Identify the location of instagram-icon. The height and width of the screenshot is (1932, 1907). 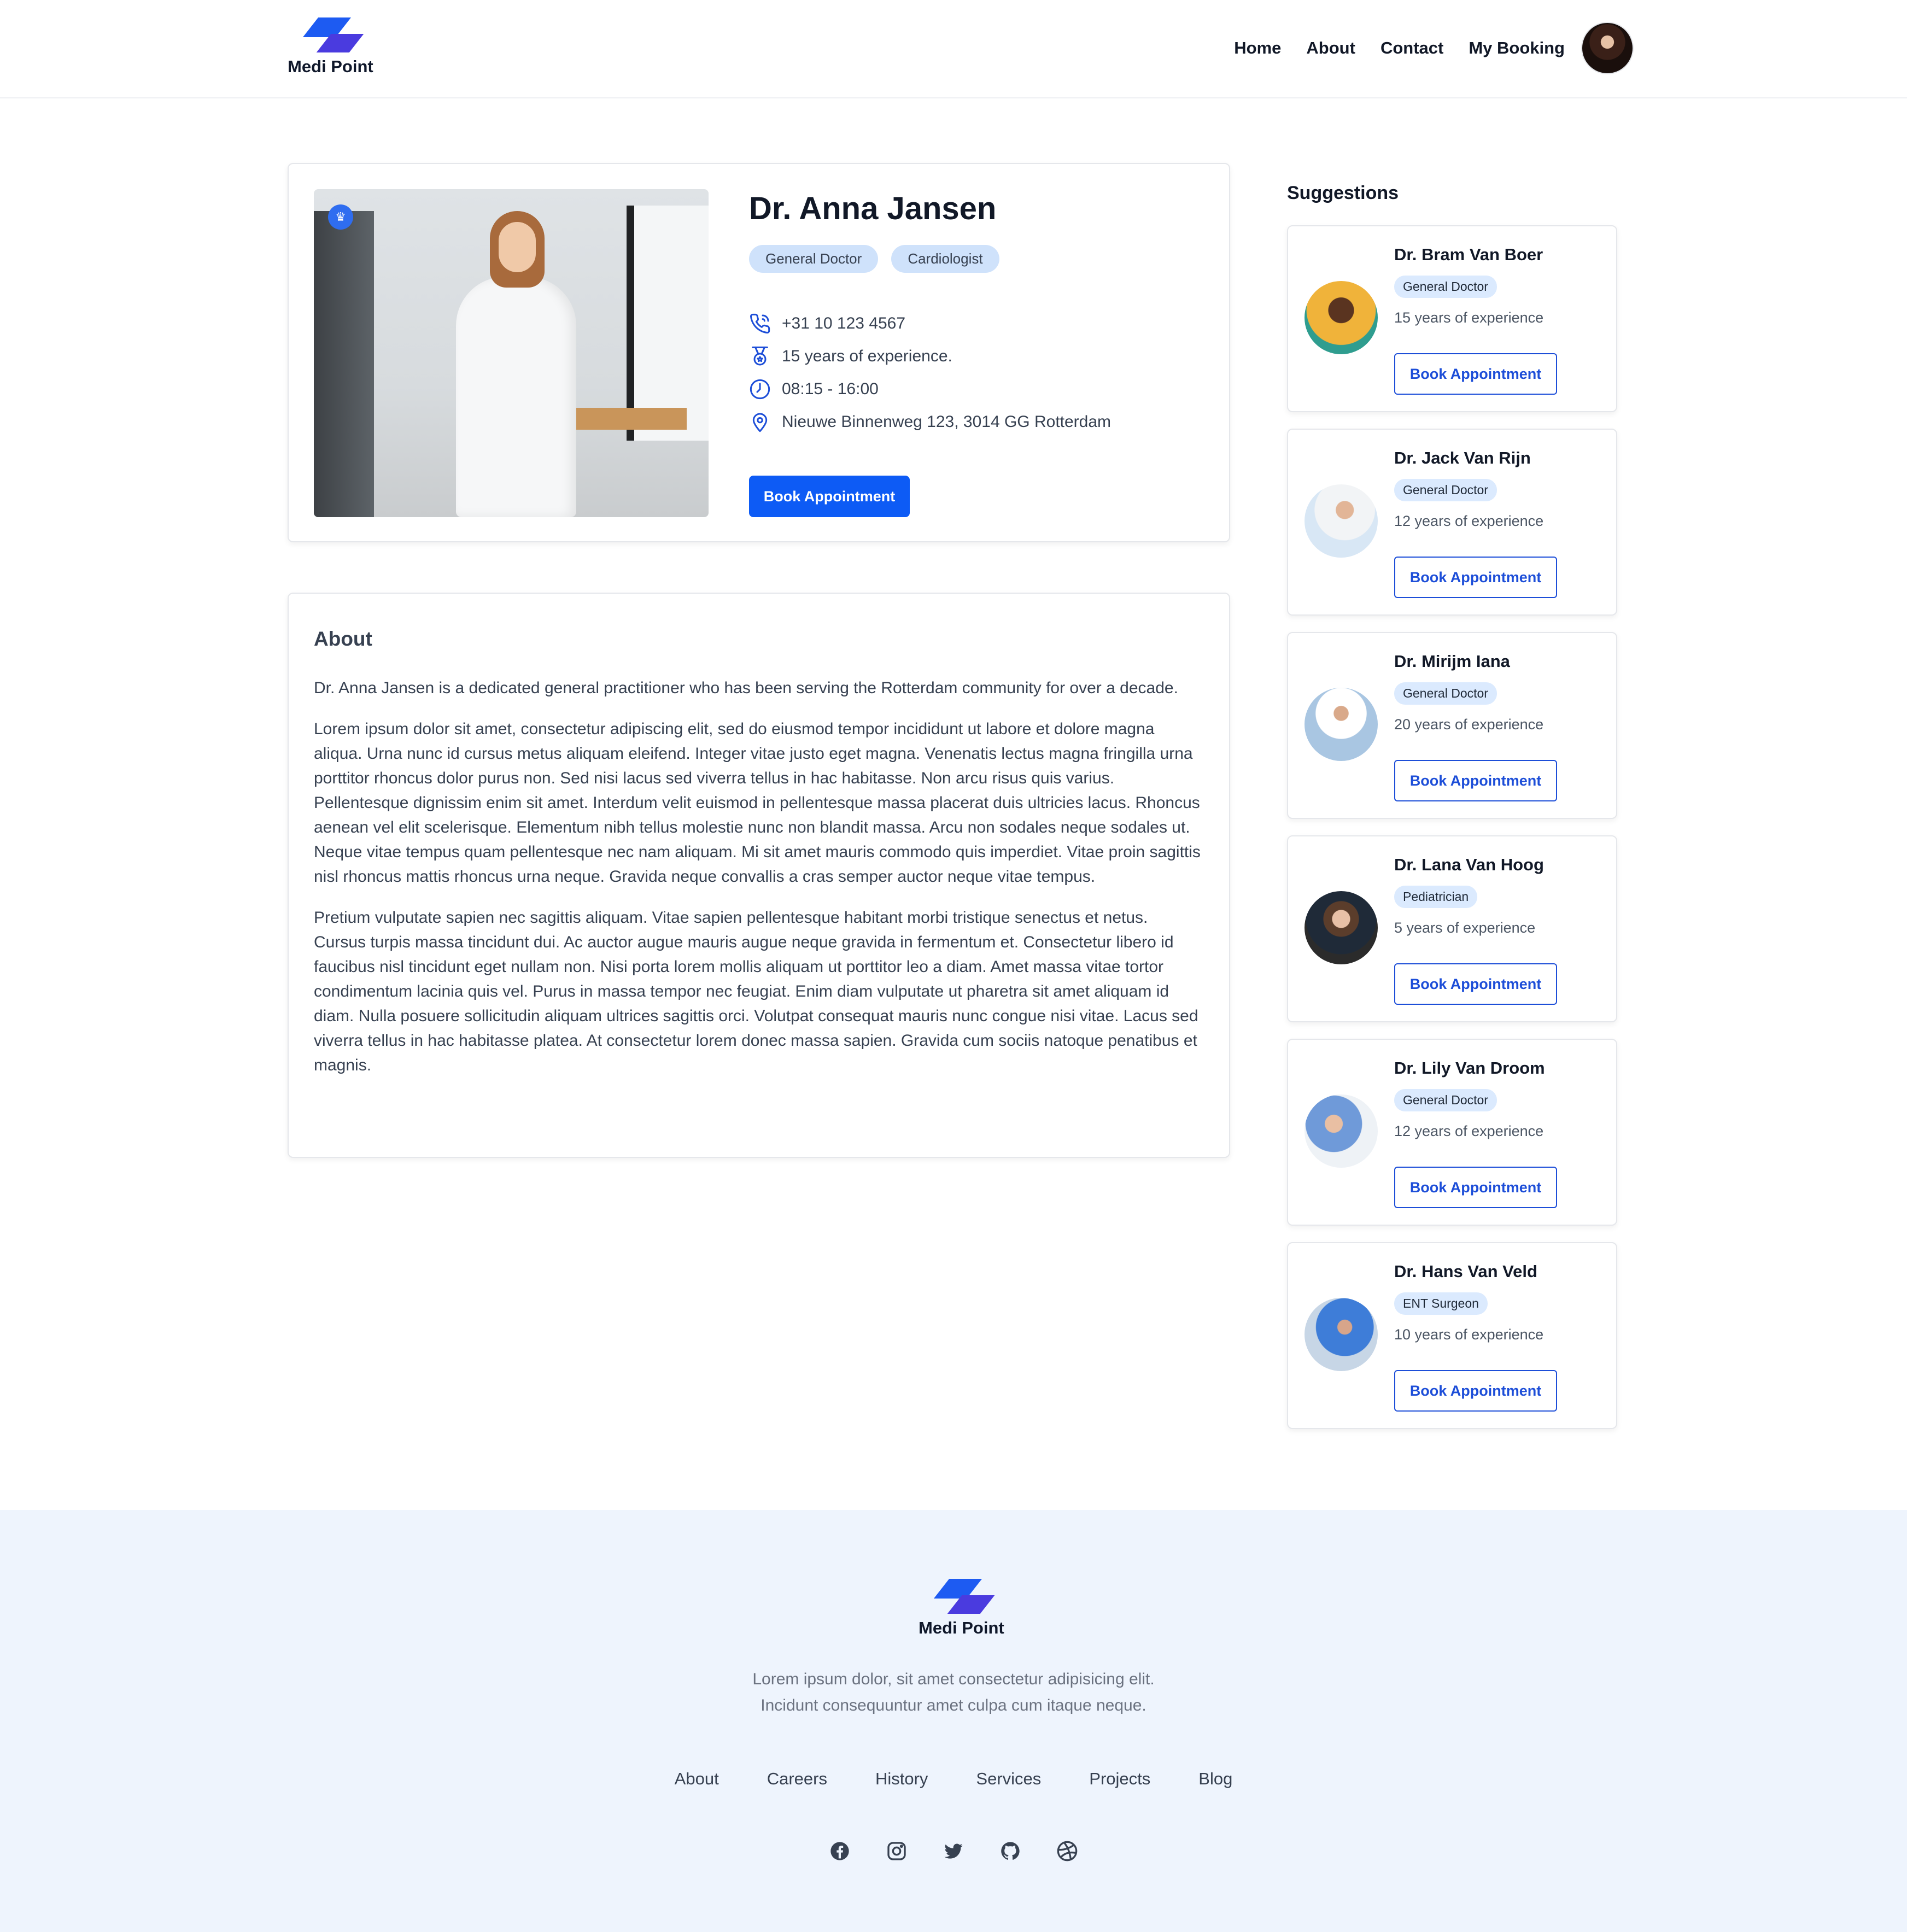
(897, 1851).